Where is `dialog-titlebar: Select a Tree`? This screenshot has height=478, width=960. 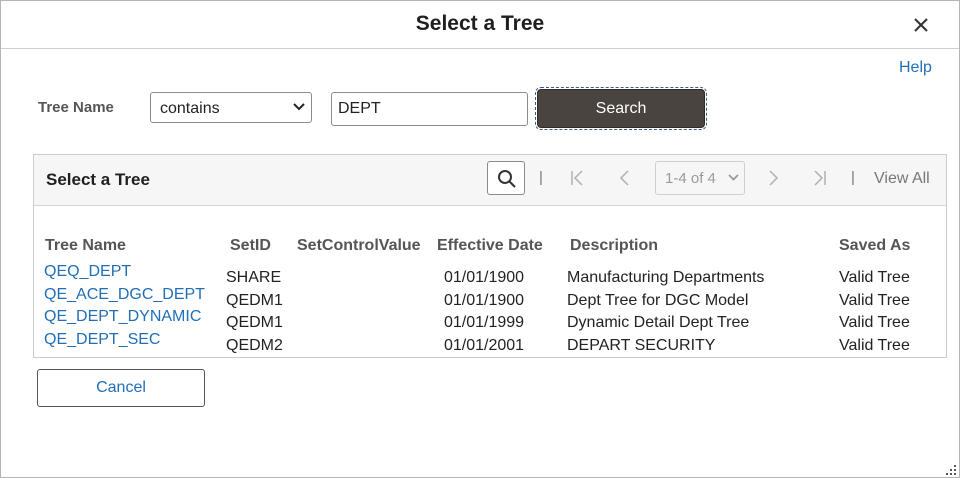 dialog-titlebar: Select a Tree is located at coordinates (480, 25).